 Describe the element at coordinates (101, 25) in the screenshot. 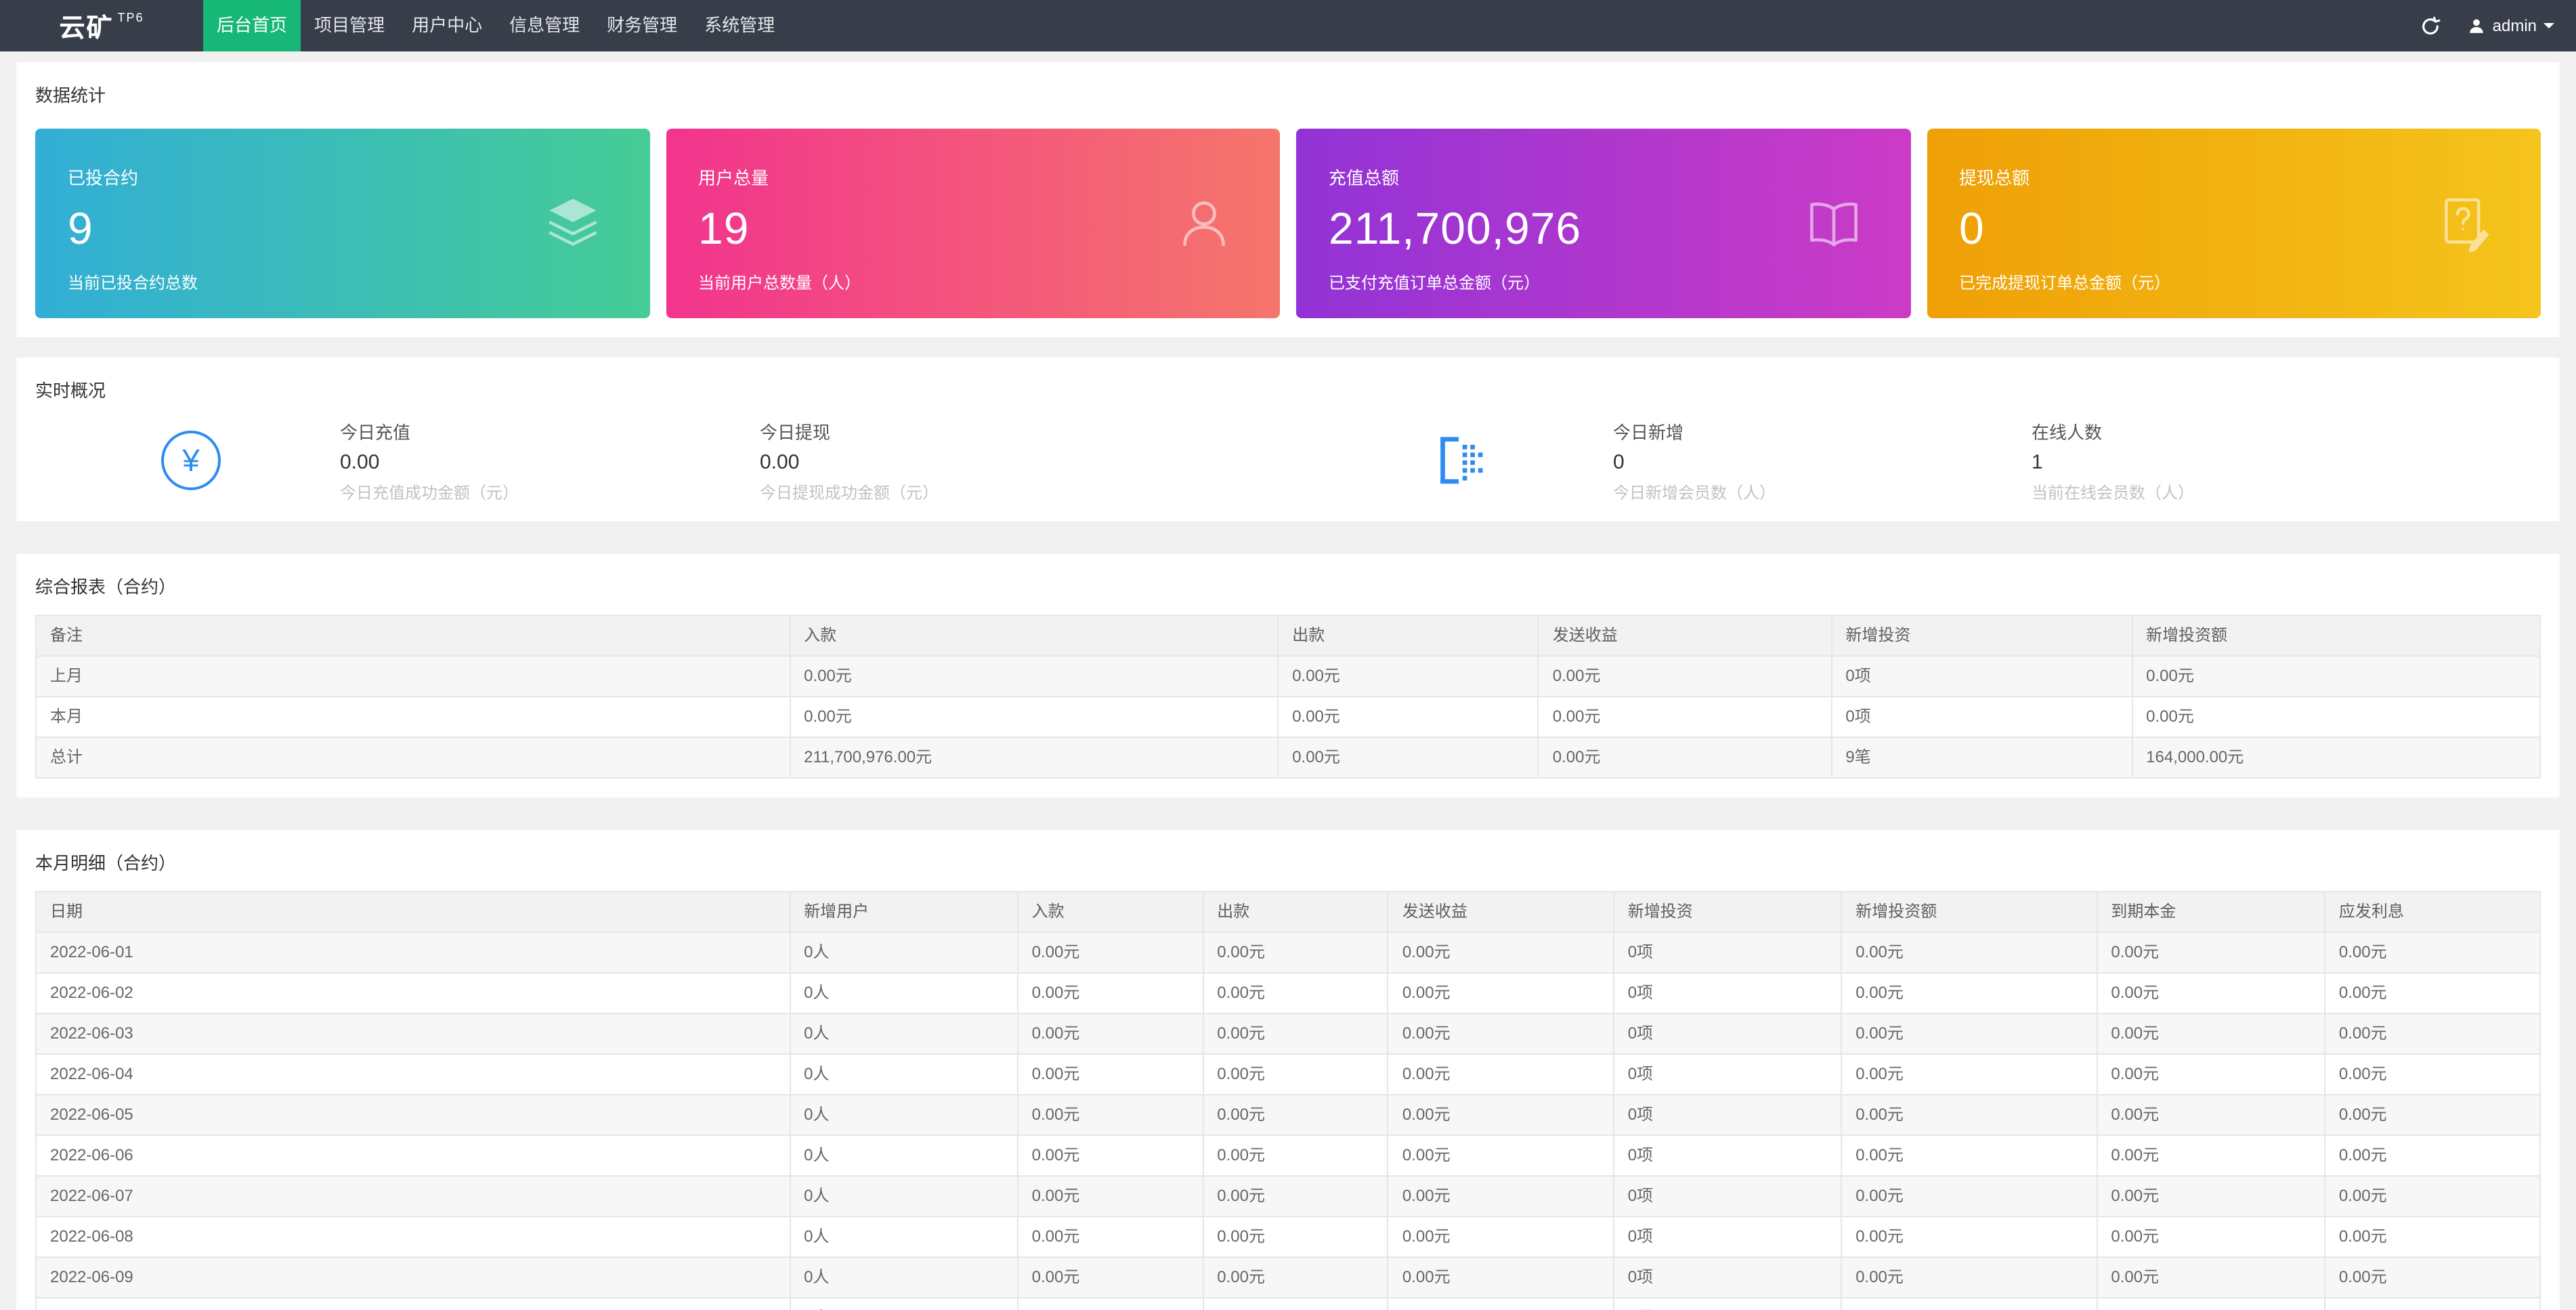

I see `logo: 云矿 TP6` at that location.